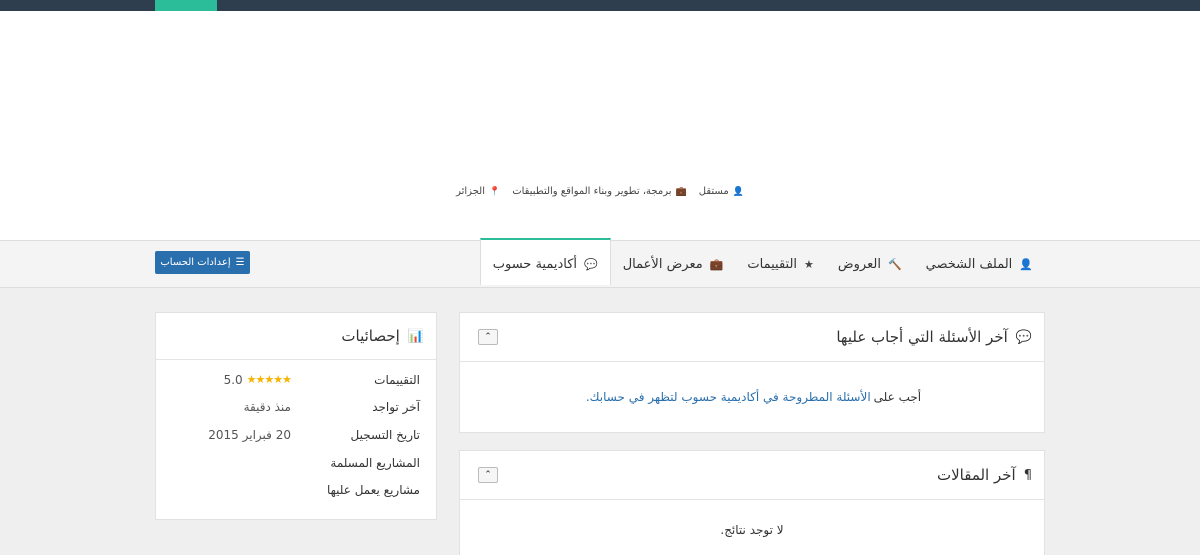  I want to click on tab-reviews: ★ التقييمات, so click(780, 264).